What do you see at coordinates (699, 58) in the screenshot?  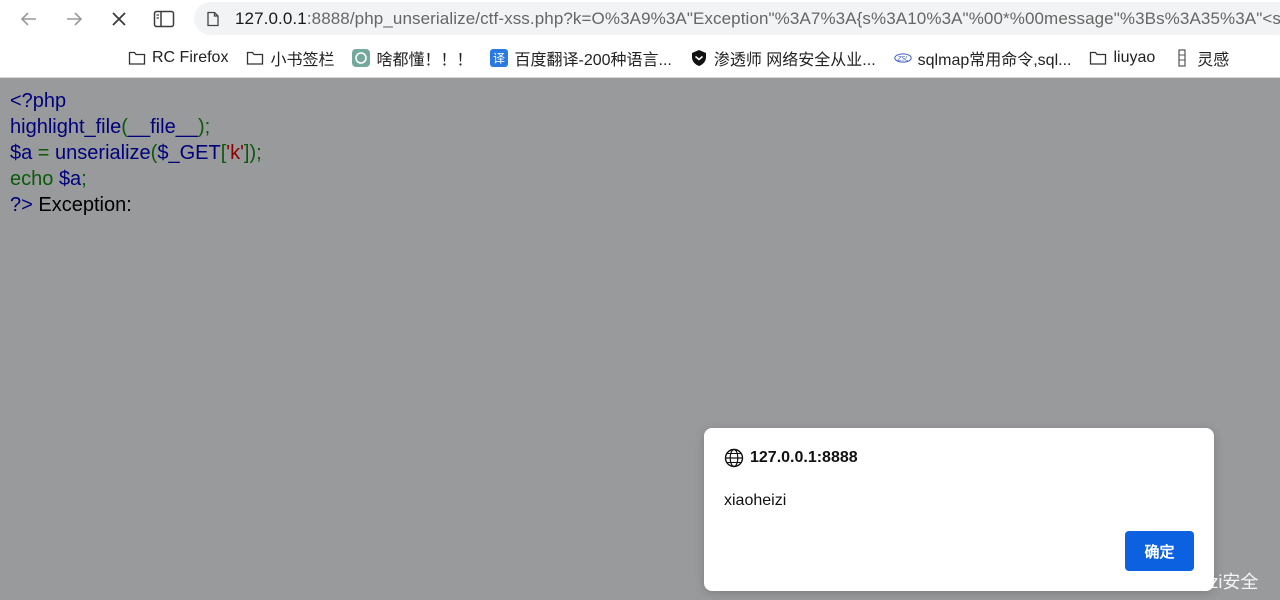 I see `shield-icon` at bounding box center [699, 58].